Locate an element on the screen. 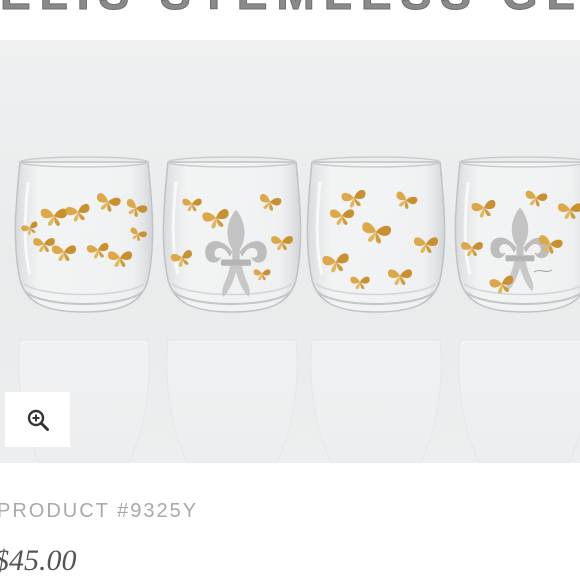 This screenshot has height=580, width=580. product-price: $45.00 is located at coordinates (38, 560).